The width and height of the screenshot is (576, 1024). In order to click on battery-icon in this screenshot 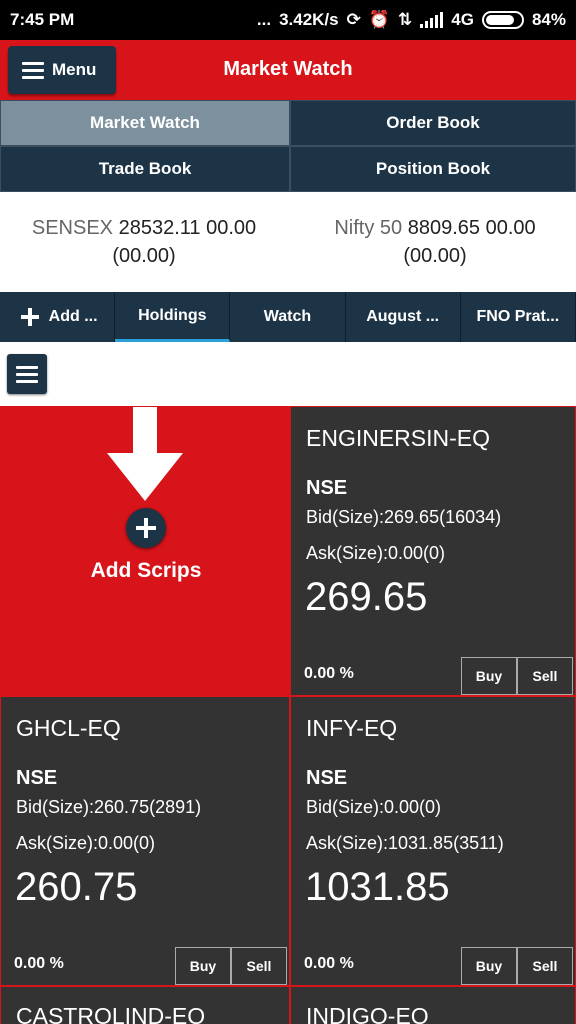, I will do `click(502, 20)`.